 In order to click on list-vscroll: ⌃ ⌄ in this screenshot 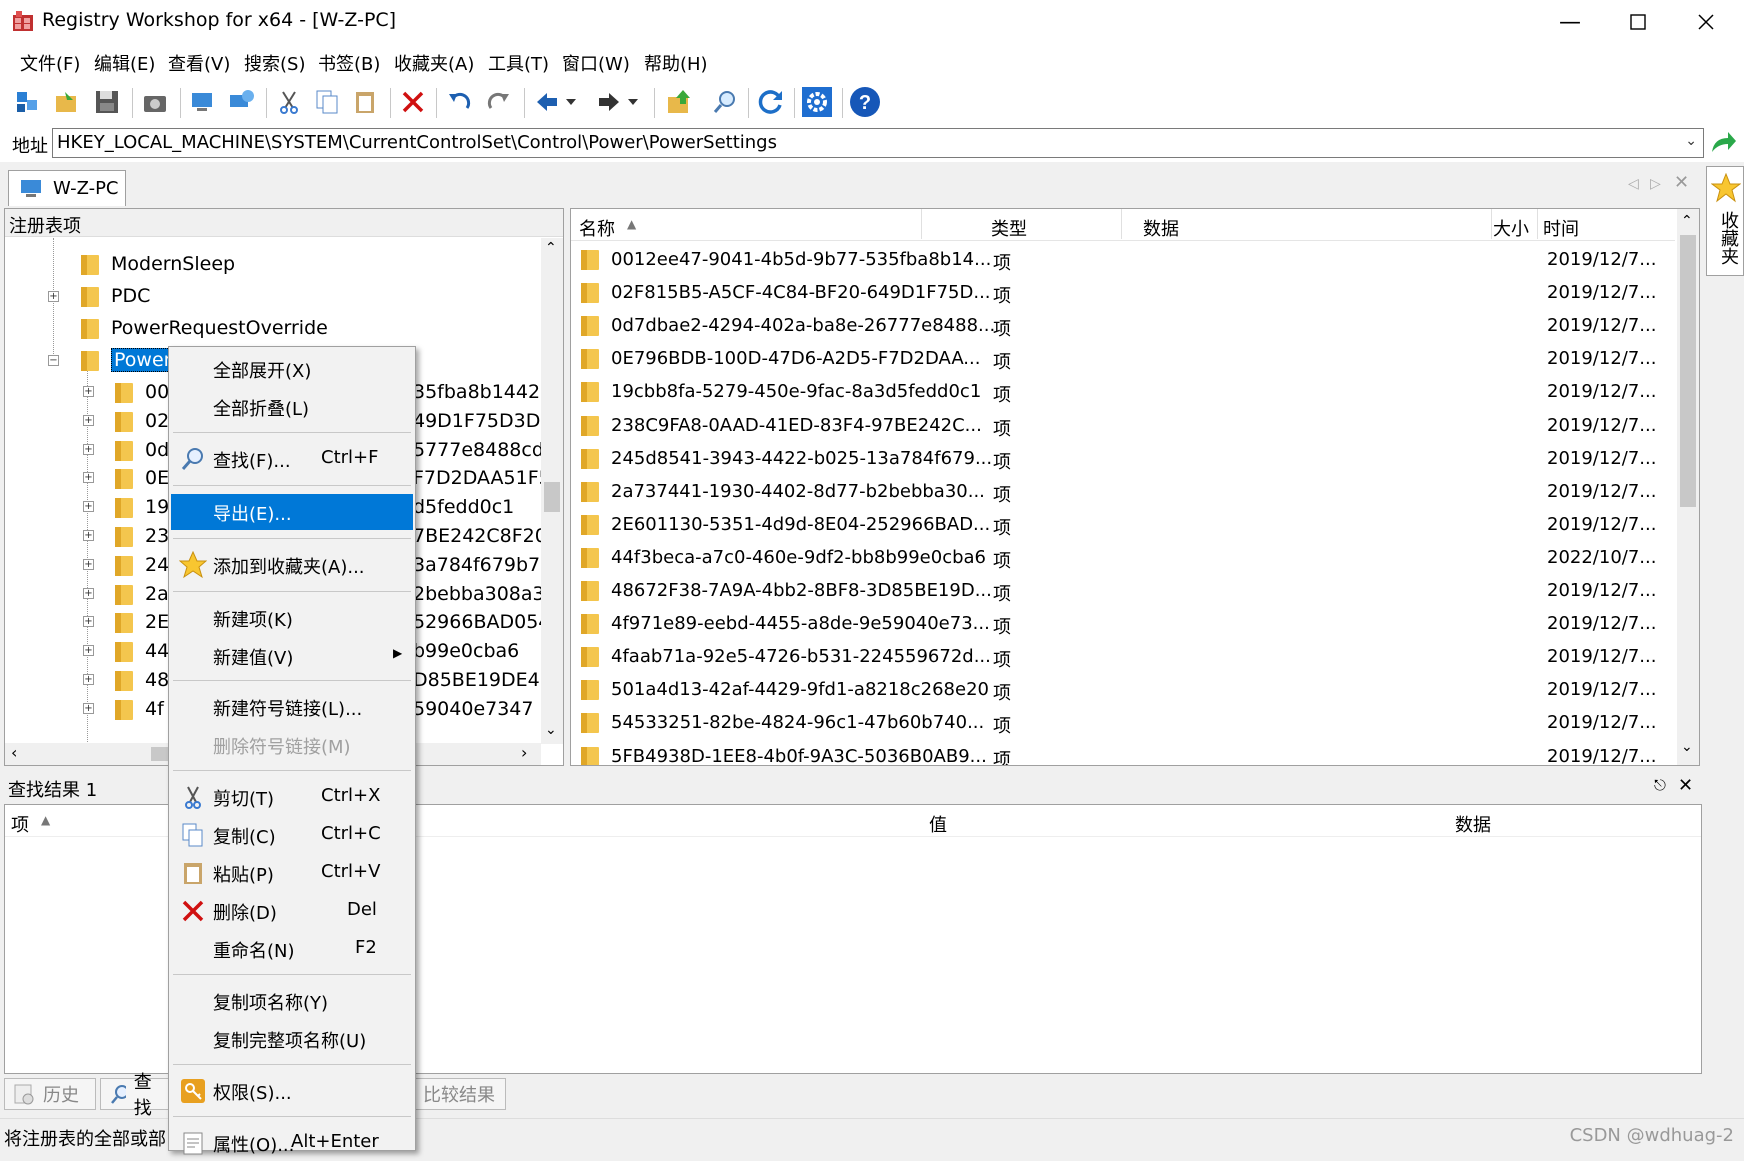, I will do `click(1688, 487)`.